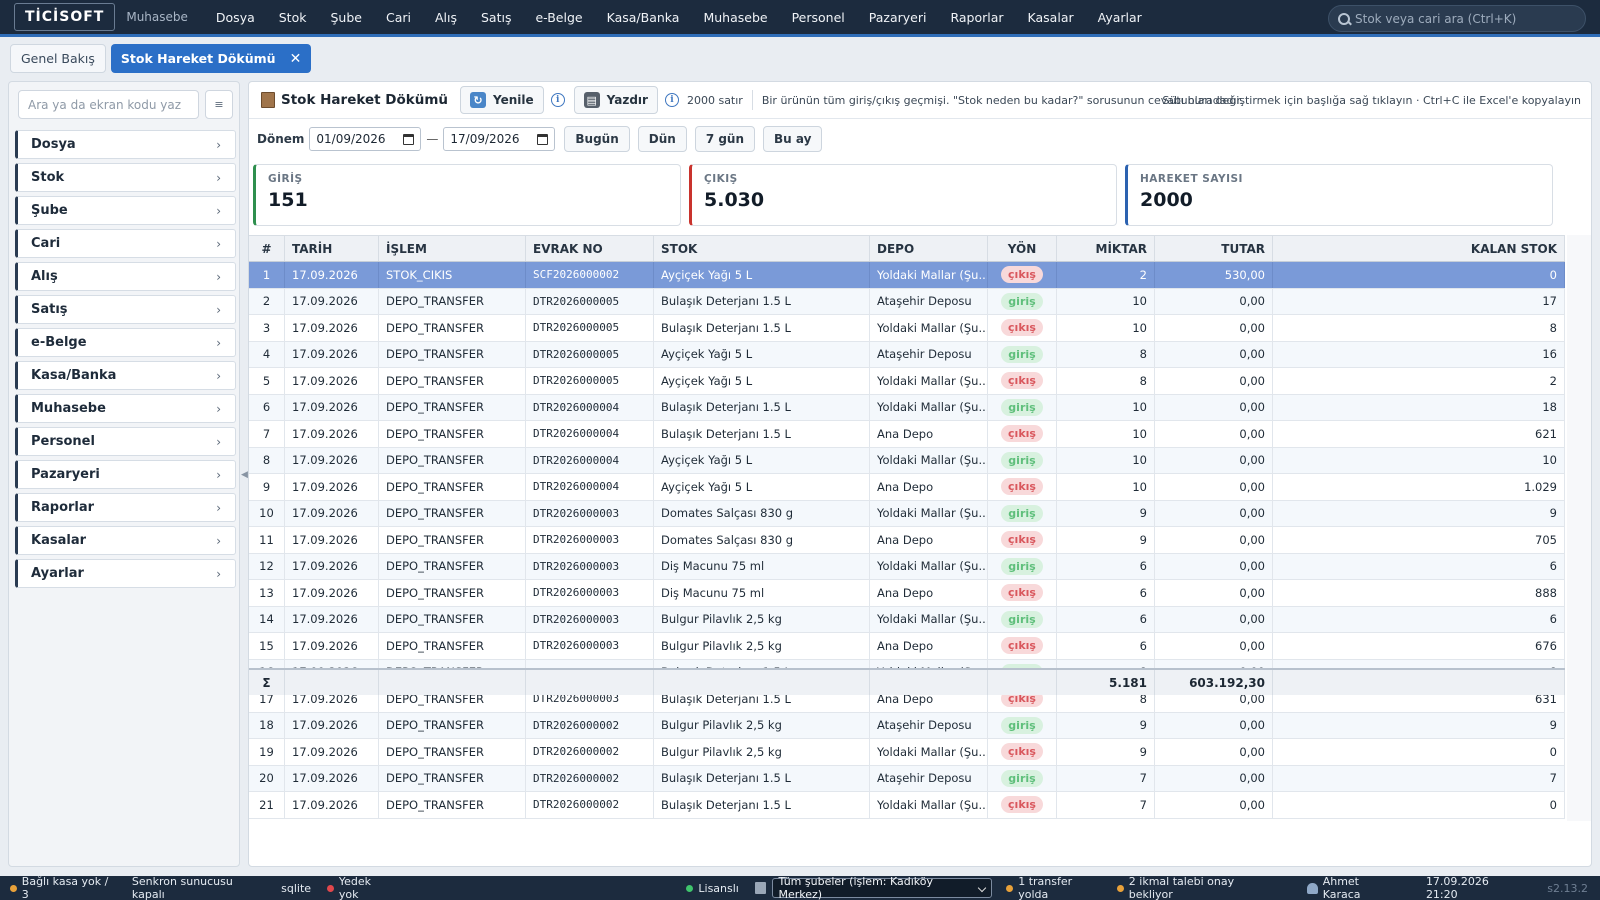 The image size is (1600, 900). Describe the element at coordinates (219, 104) in the screenshot. I see `menu-toggle-icon: ≡` at that location.